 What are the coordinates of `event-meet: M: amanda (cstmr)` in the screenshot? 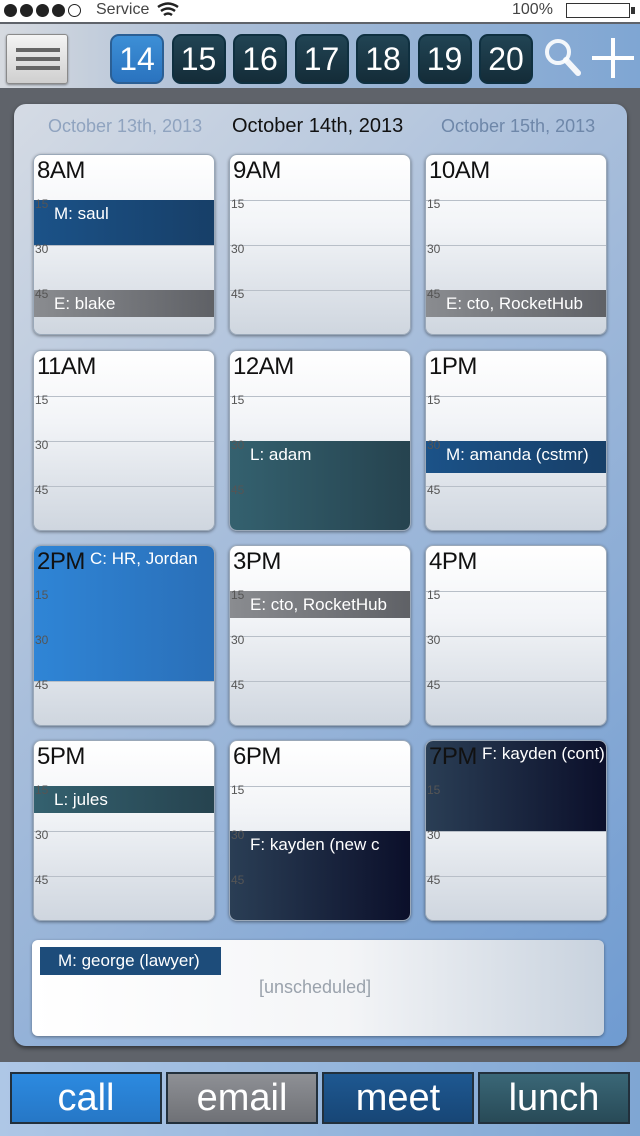 It's located at (516, 457).